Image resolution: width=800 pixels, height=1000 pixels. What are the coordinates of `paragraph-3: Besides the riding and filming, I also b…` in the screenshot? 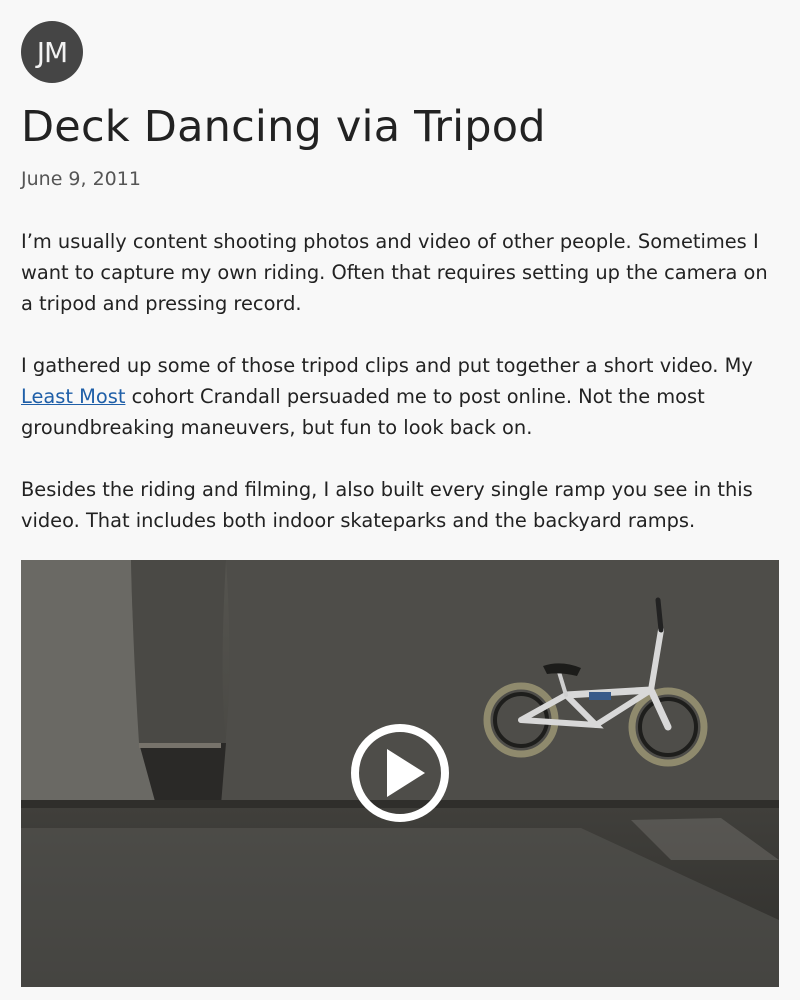 It's located at (387, 505).